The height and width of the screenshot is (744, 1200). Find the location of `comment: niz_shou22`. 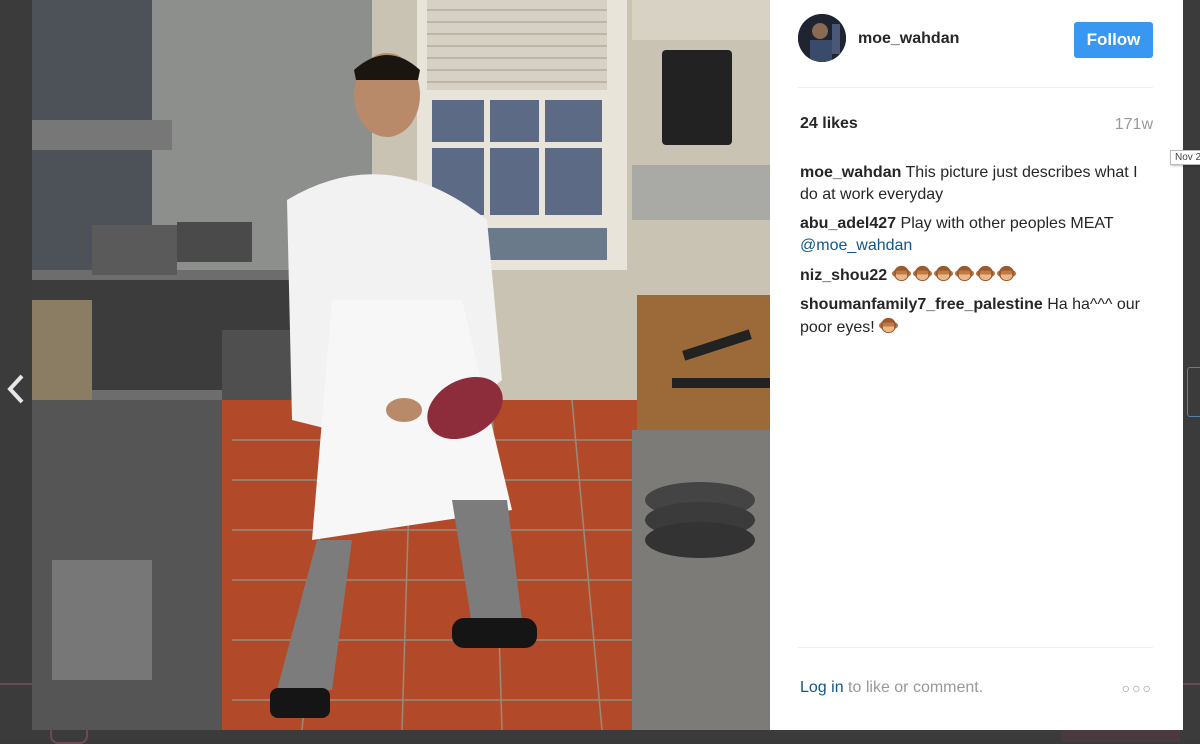

comment: niz_shou22 is located at coordinates (977, 275).